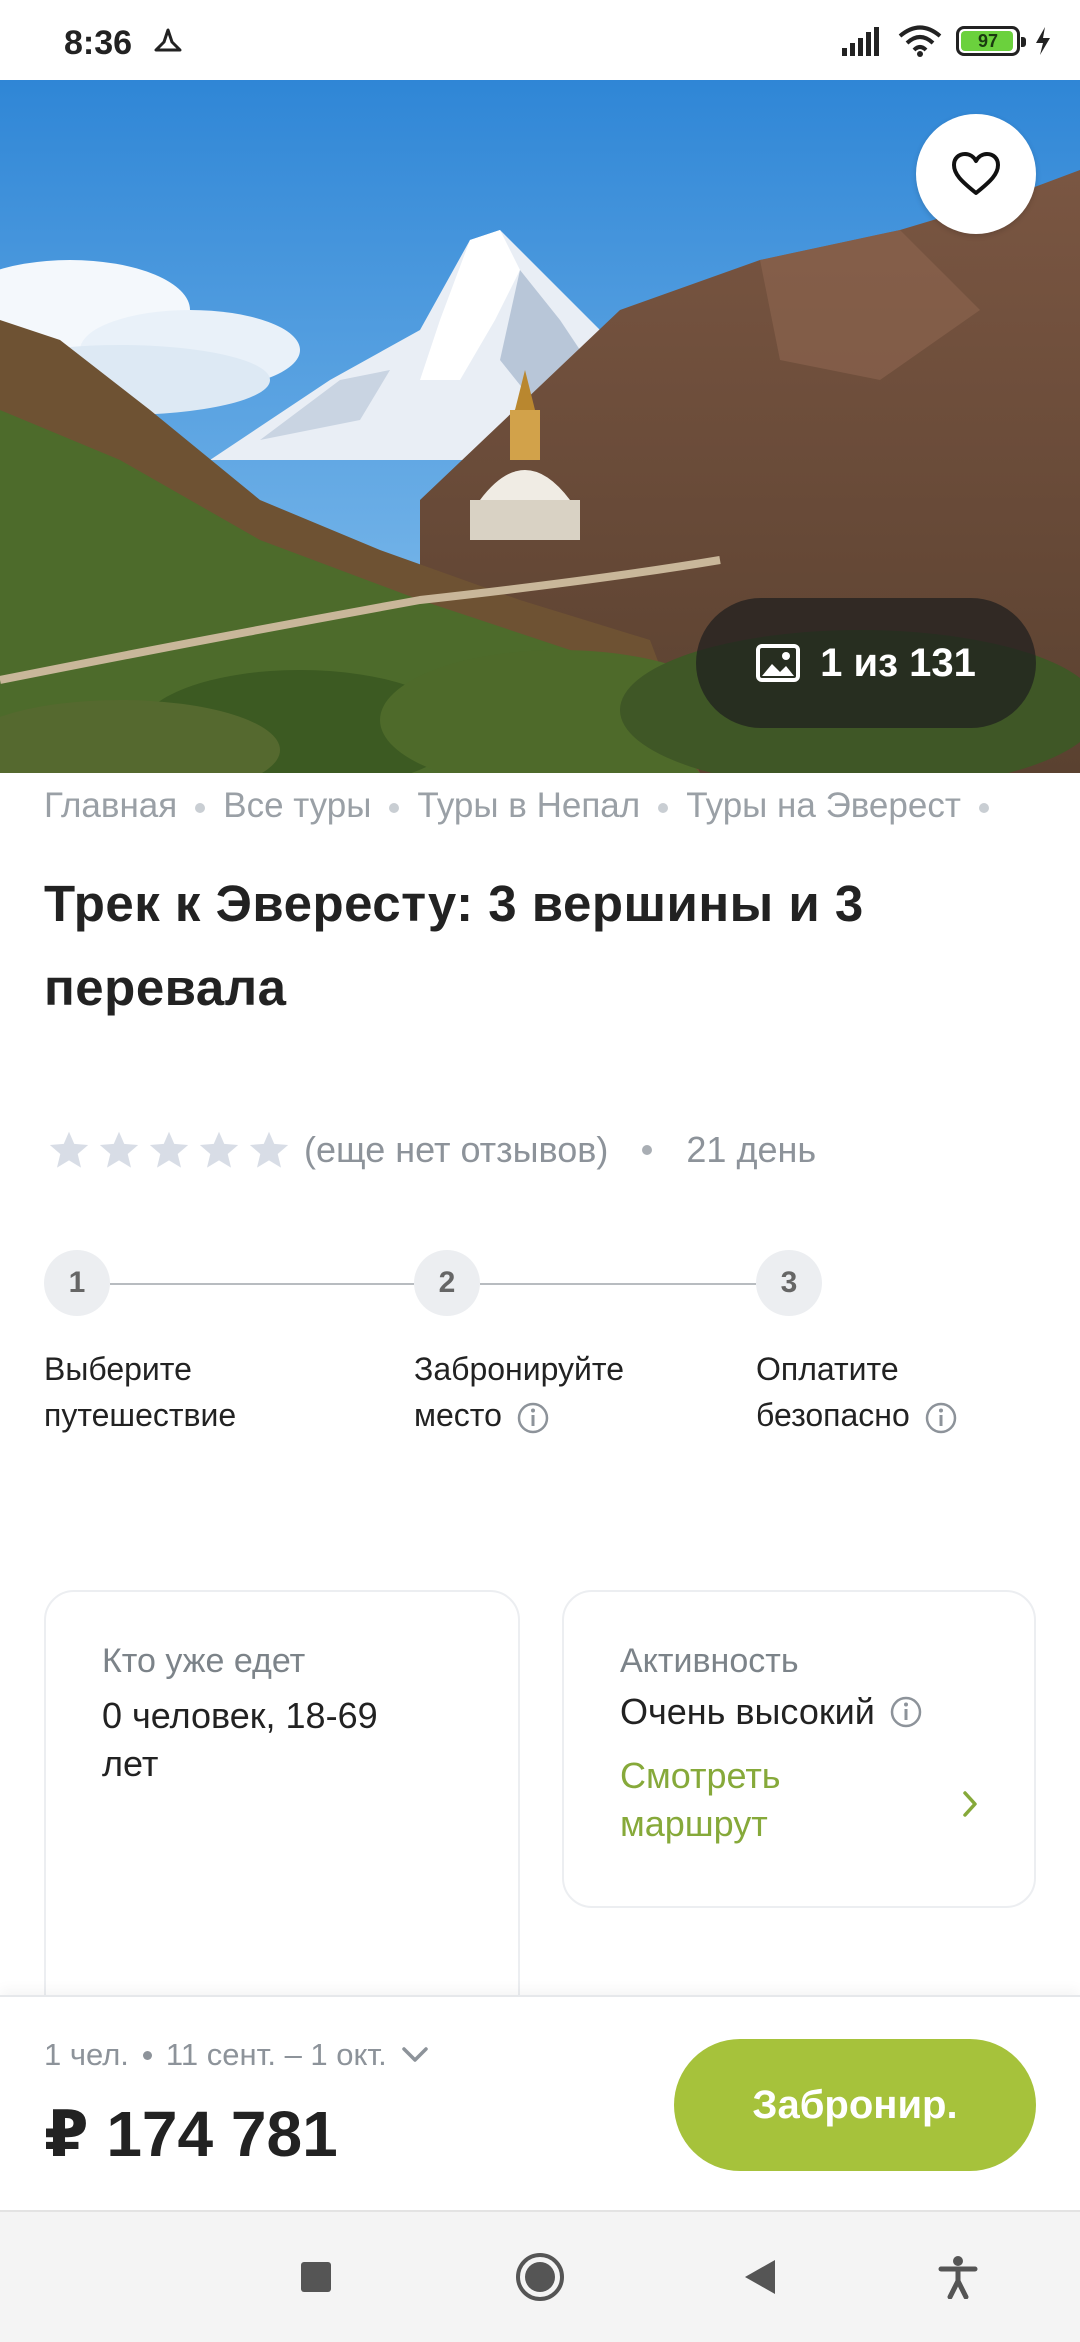 This screenshot has width=1080, height=2342. What do you see at coordinates (789, 1283) in the screenshot?
I see `step-3-number: 3` at bounding box center [789, 1283].